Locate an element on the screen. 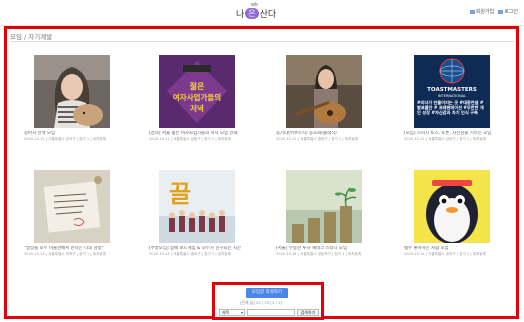 The image size is (524, 322). card-meta: 2020.10.13 | 서울특별시 종로구 | 참가 1 | 위치등록 is located at coordinates (190, 254).